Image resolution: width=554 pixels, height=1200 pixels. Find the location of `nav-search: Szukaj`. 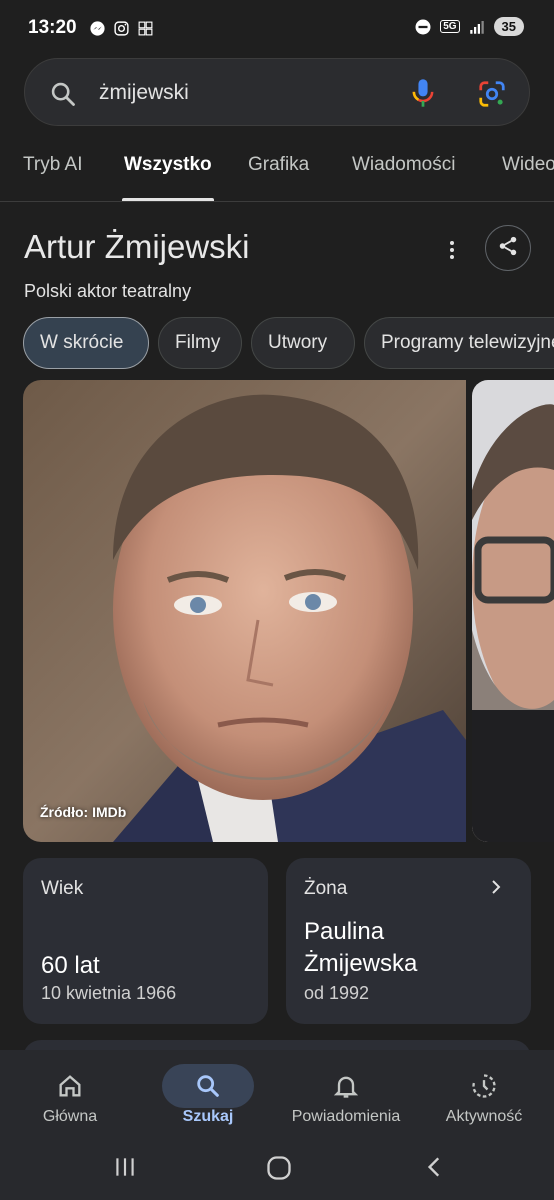

nav-search: Szukaj is located at coordinates (208, 1095).